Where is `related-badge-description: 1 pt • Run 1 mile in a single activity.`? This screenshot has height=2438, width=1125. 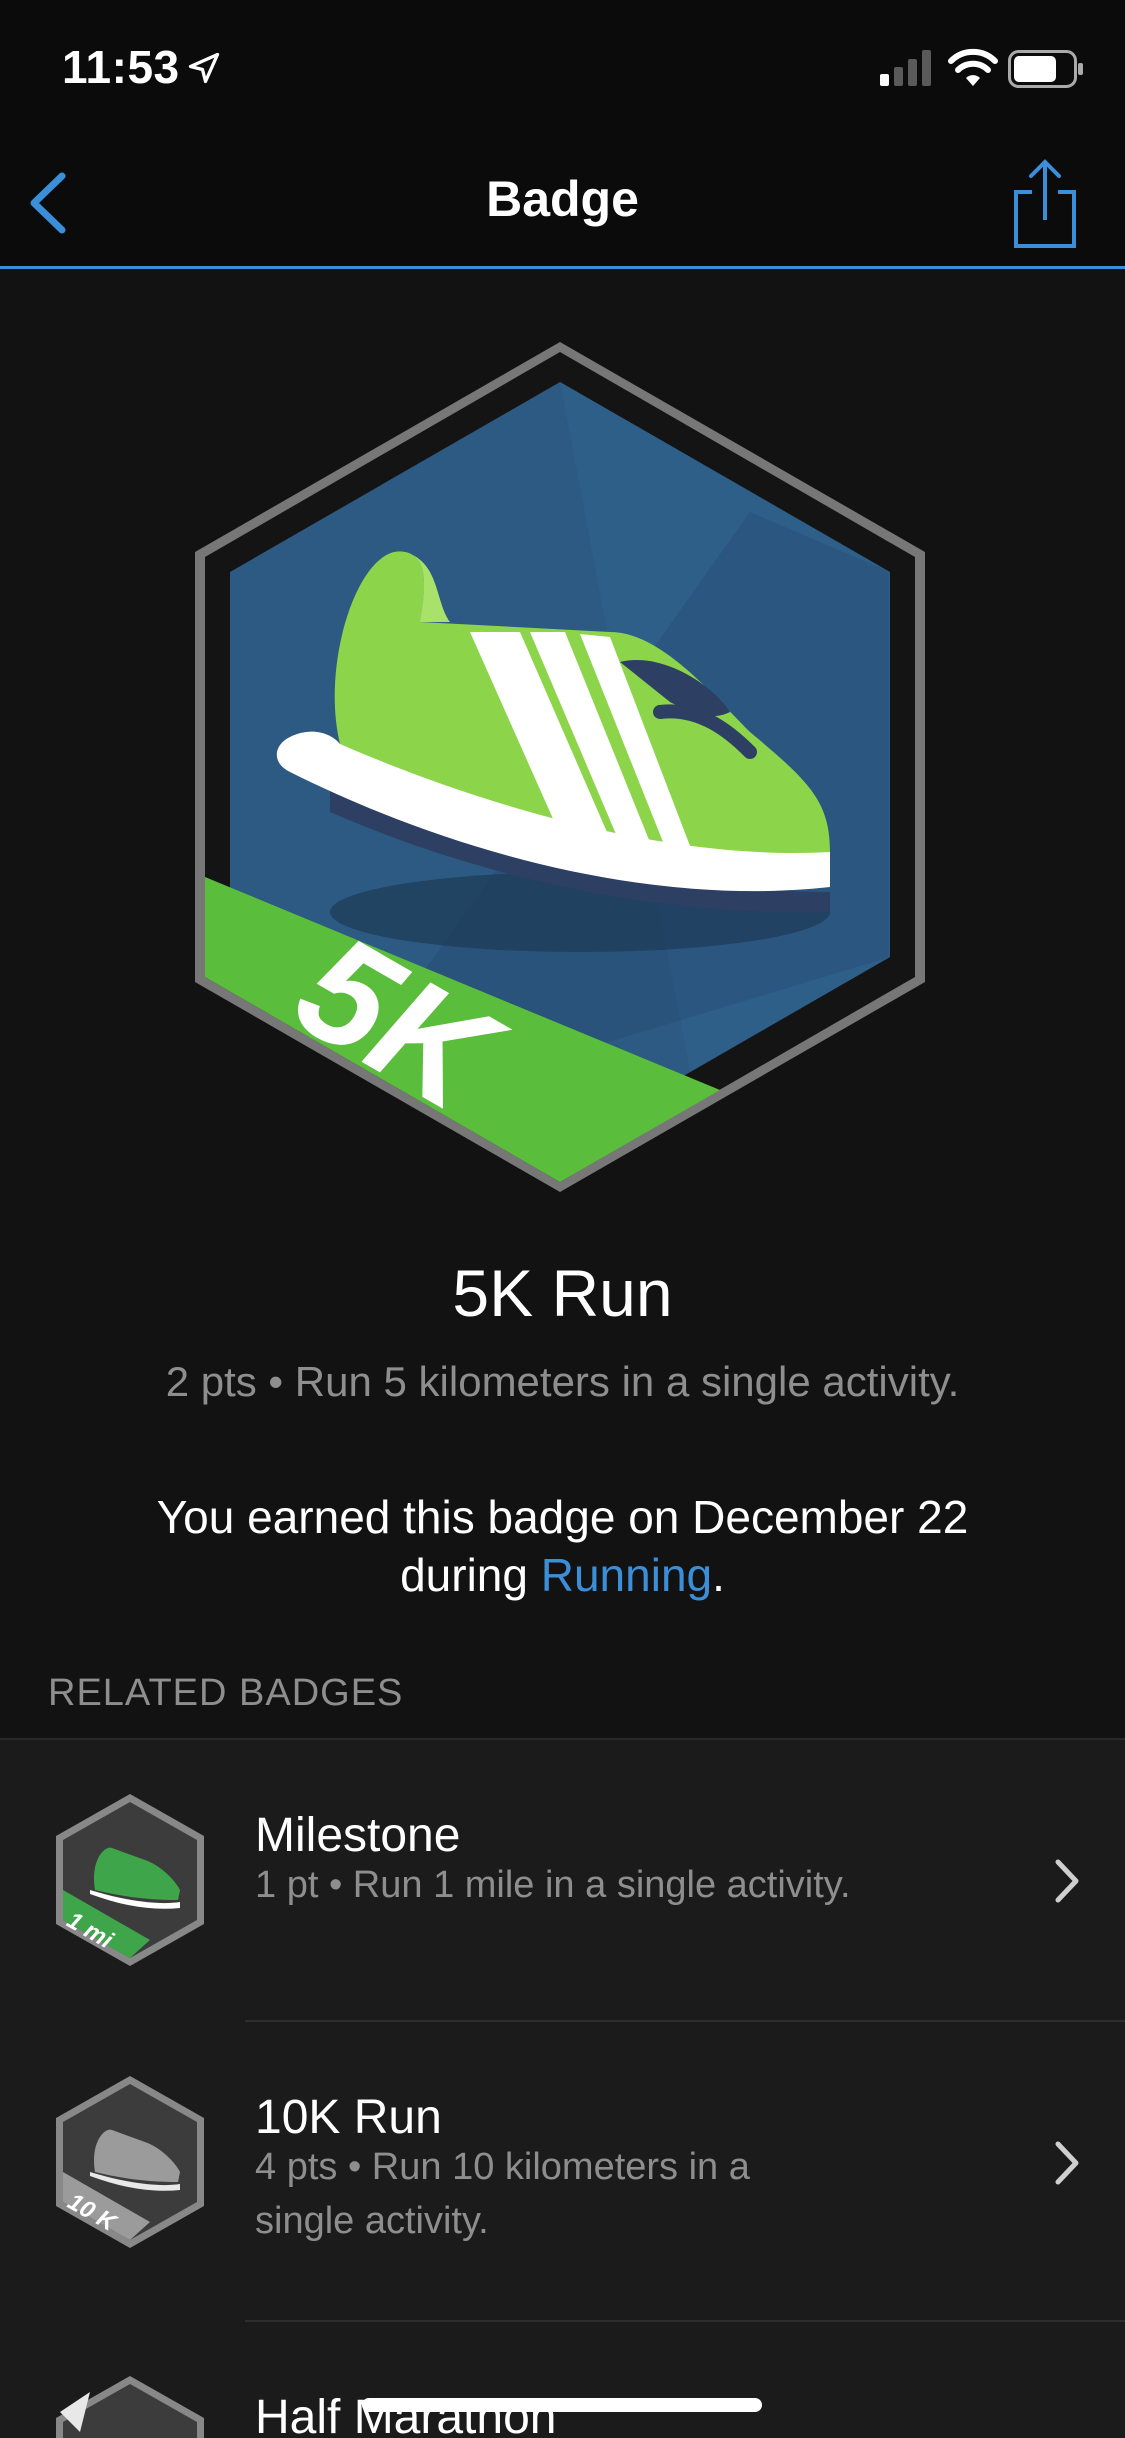
related-badge-description: 1 pt • Run 1 mile in a single activity. is located at coordinates (553, 1885).